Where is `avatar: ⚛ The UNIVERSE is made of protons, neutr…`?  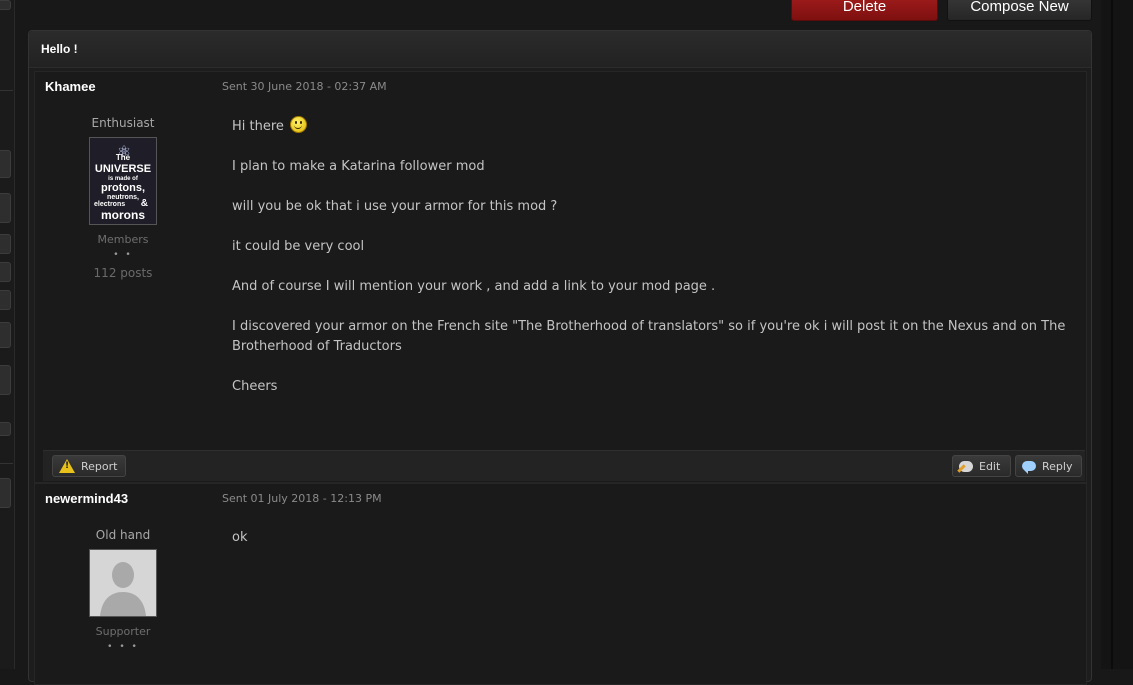
avatar: ⚛ The UNIVERSE is made of protons, neutr… is located at coordinates (123, 181).